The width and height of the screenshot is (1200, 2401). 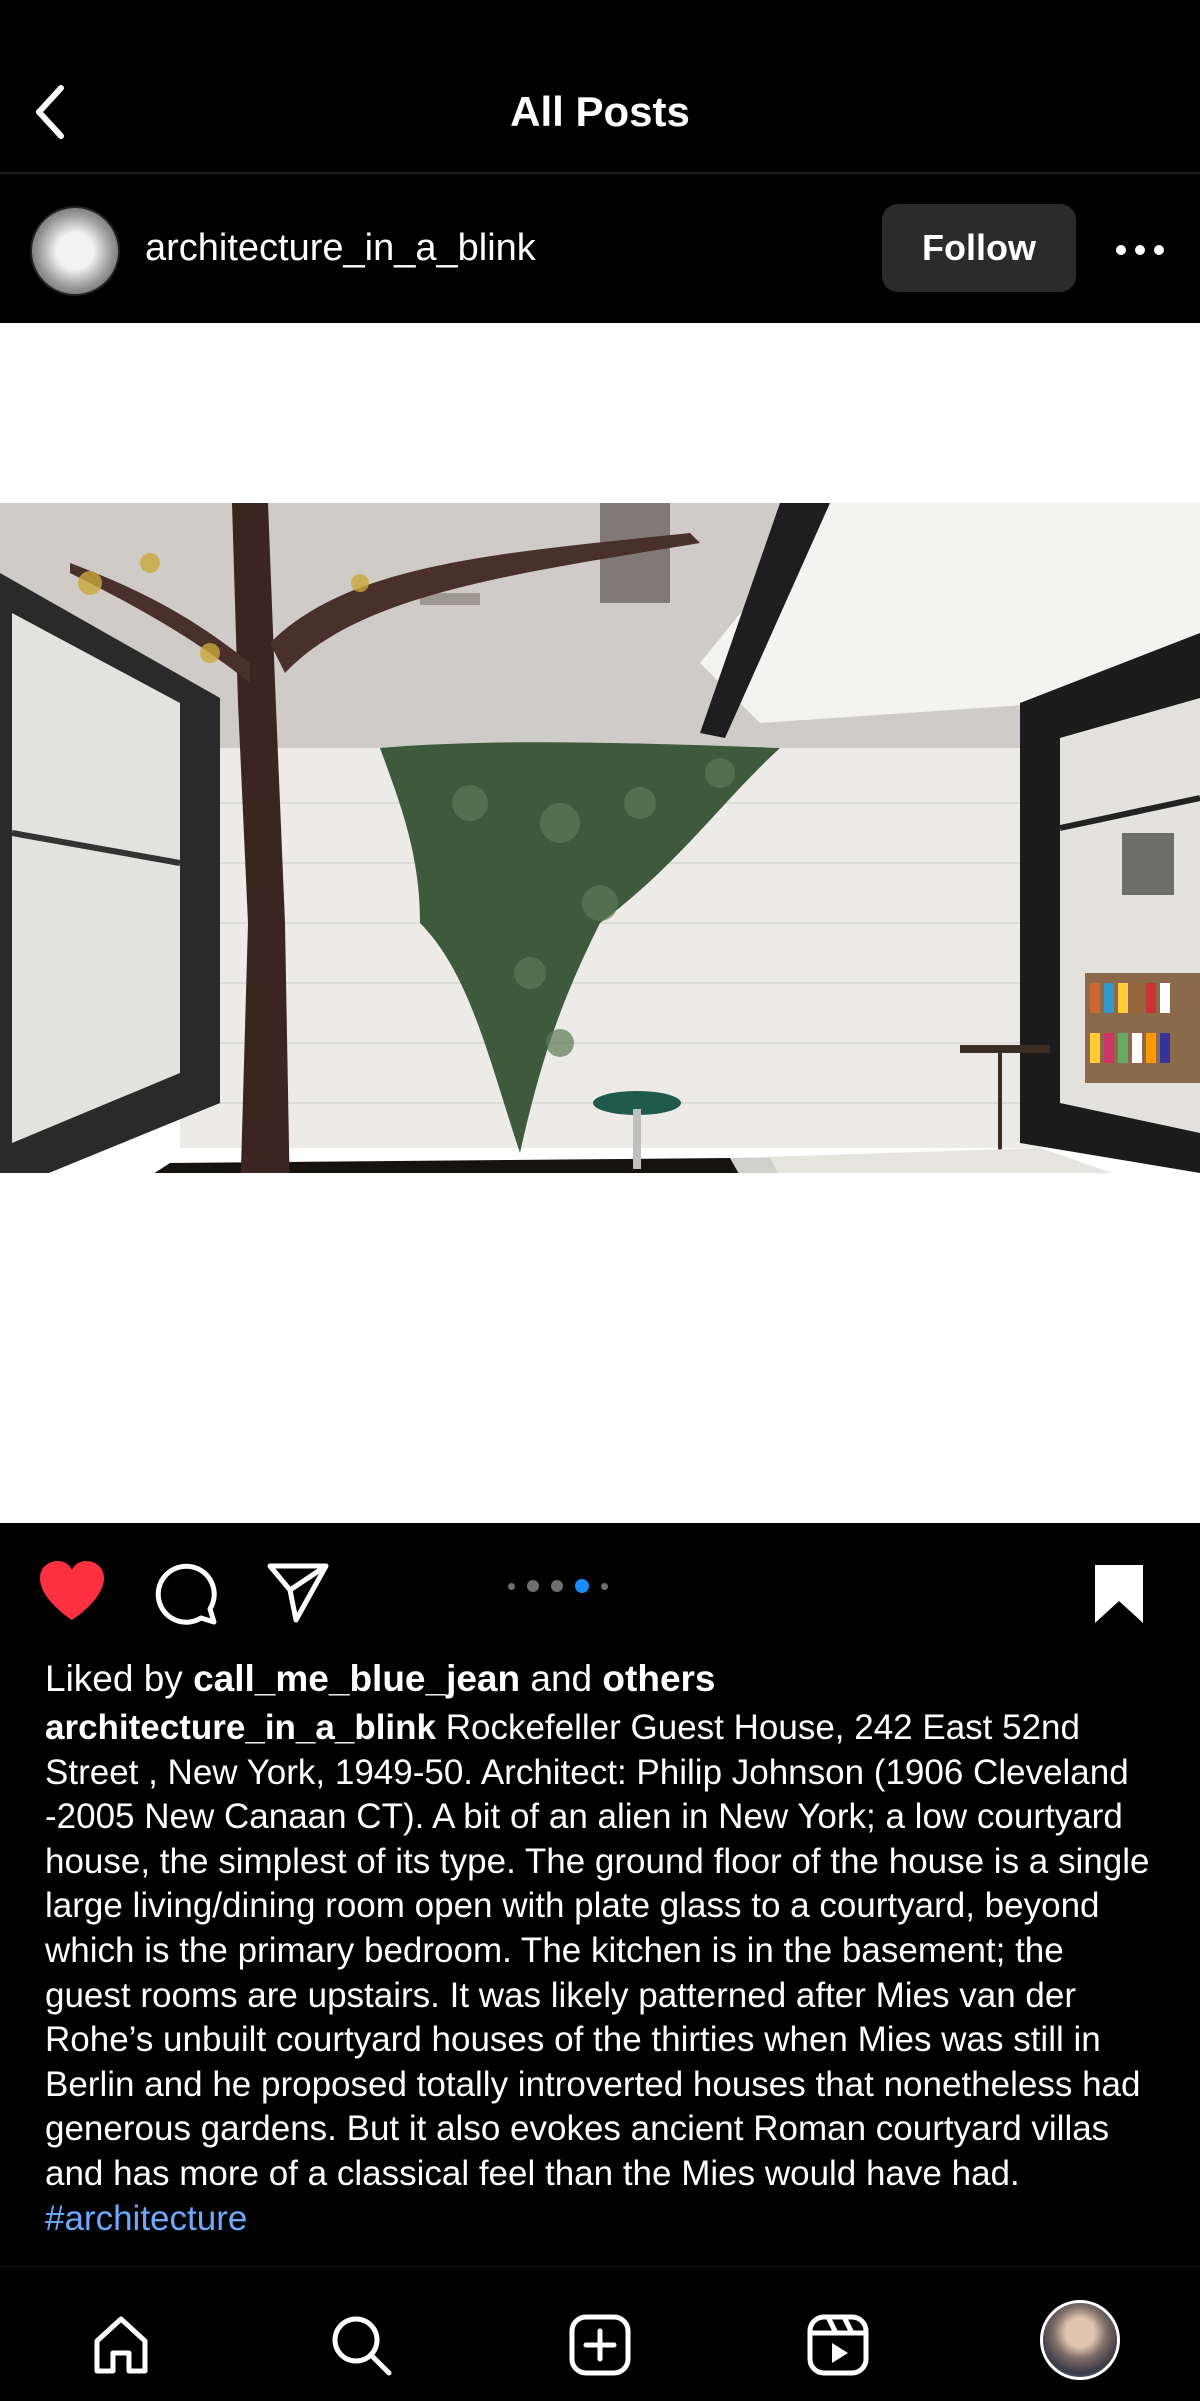 What do you see at coordinates (340, 248) in the screenshot?
I see `author-username: architecture_in_a_blink` at bounding box center [340, 248].